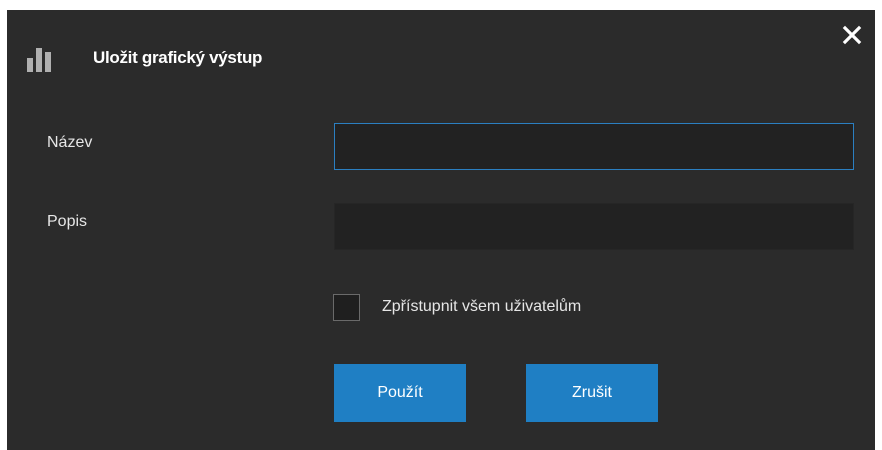 The image size is (882, 450). Describe the element at coordinates (852, 35) in the screenshot. I see `close-icon` at that location.